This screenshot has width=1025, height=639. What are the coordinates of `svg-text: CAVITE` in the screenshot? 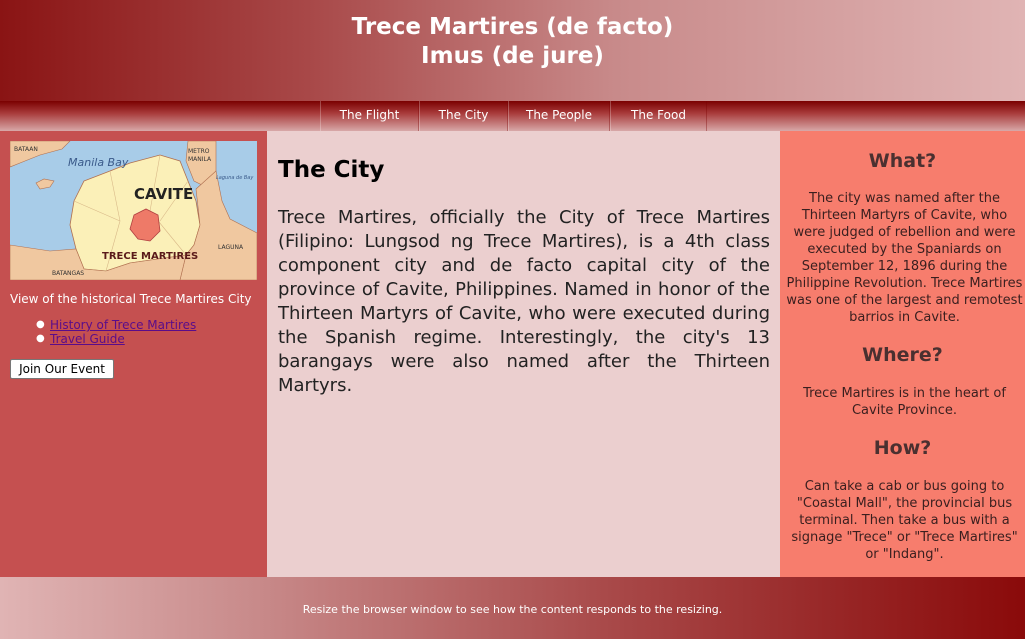 It's located at (163, 194).